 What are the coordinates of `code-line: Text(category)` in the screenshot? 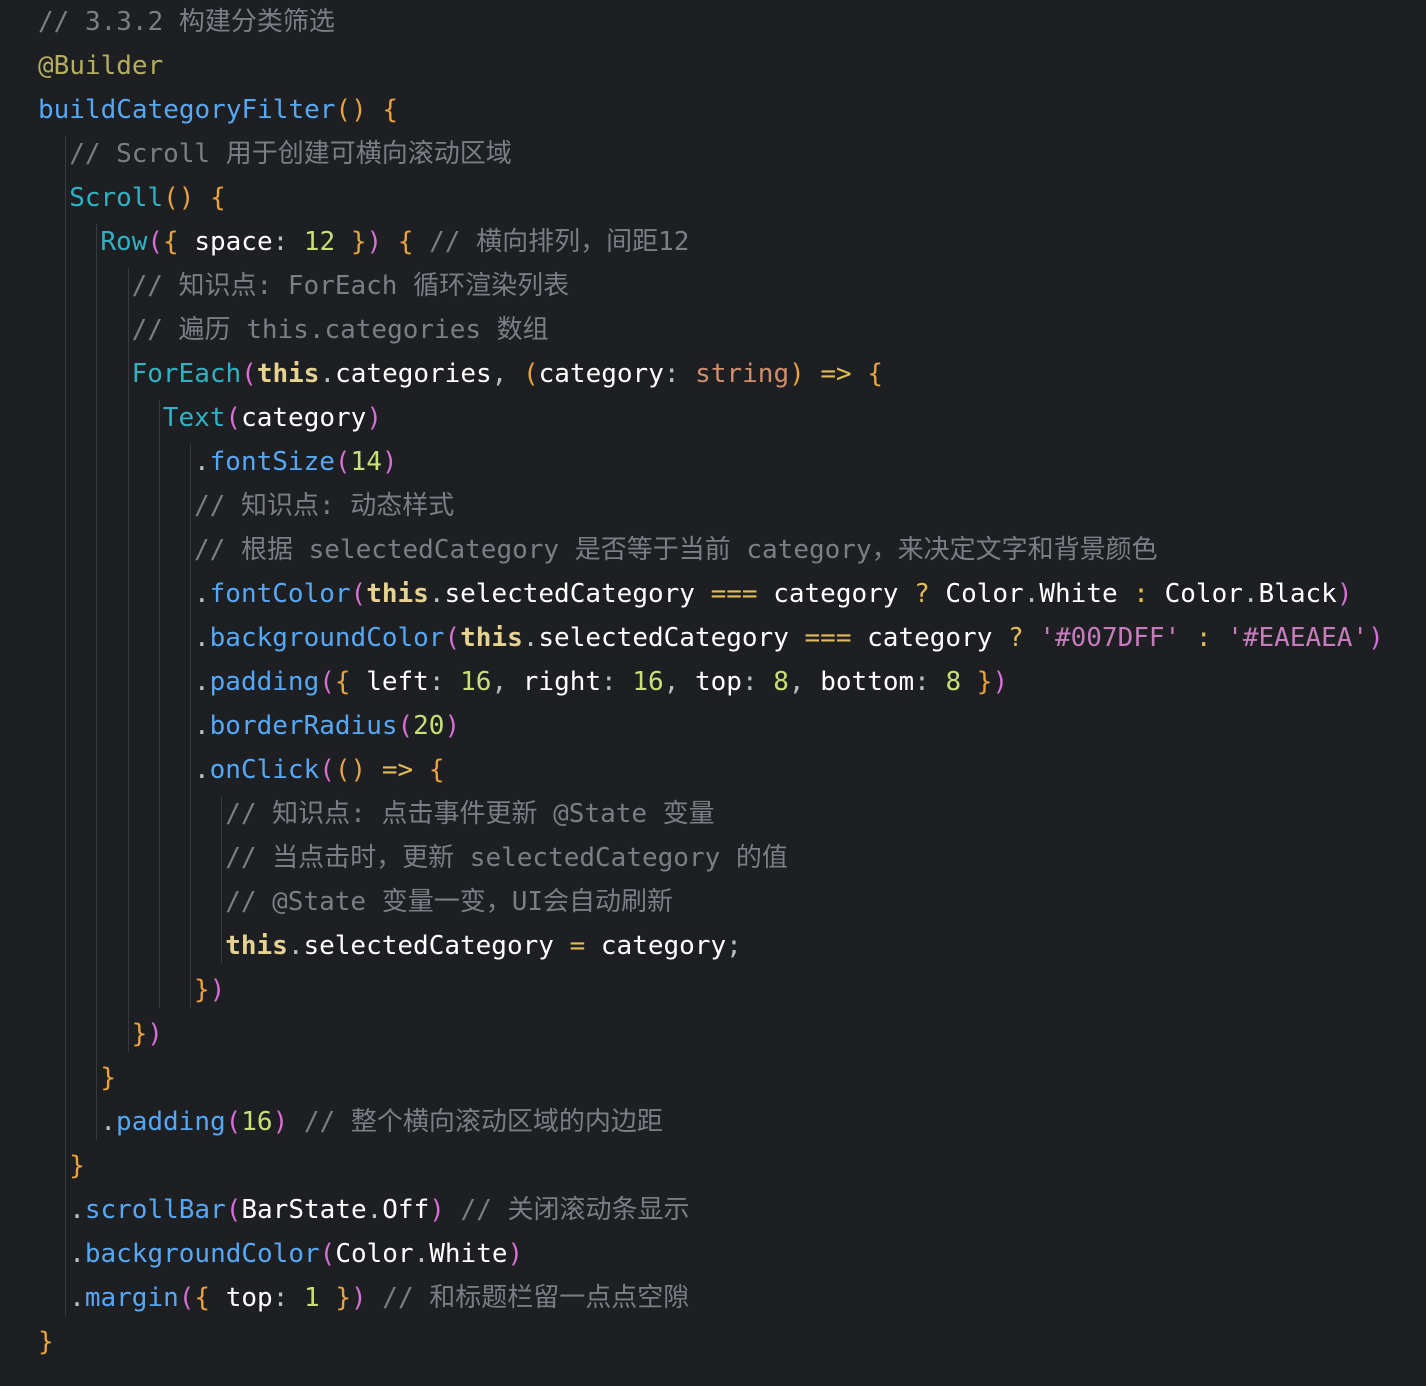 It's located at (272, 418).